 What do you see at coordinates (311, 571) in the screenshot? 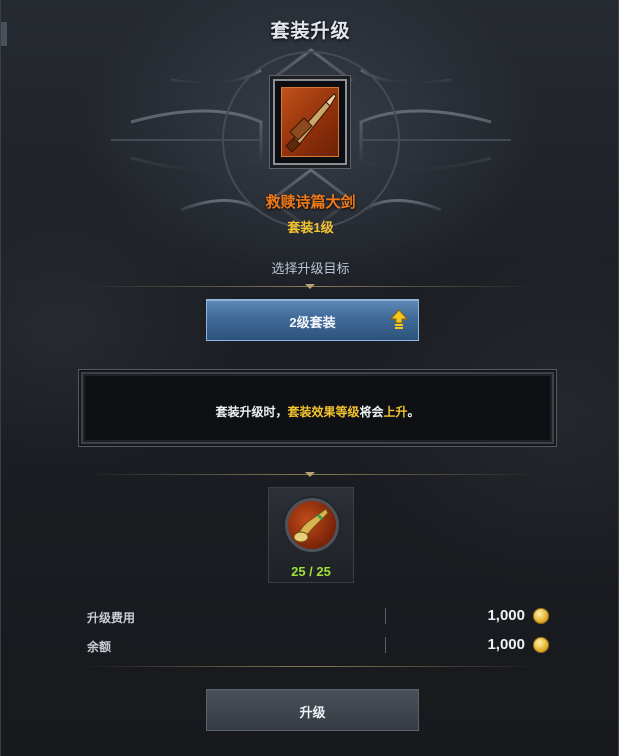
I see `material-count: 25 / 25` at bounding box center [311, 571].